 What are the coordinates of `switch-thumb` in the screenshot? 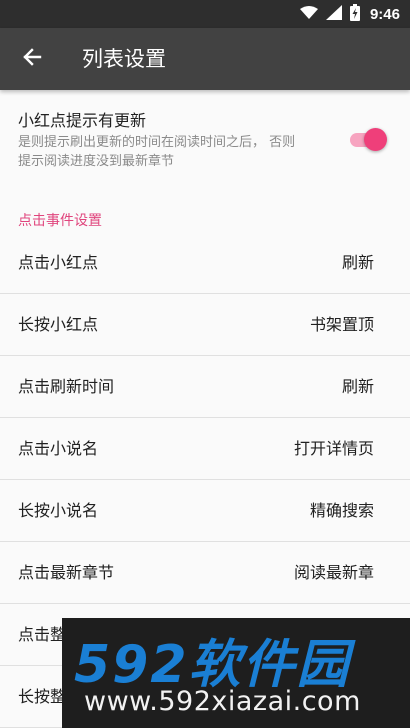 It's located at (375, 139).